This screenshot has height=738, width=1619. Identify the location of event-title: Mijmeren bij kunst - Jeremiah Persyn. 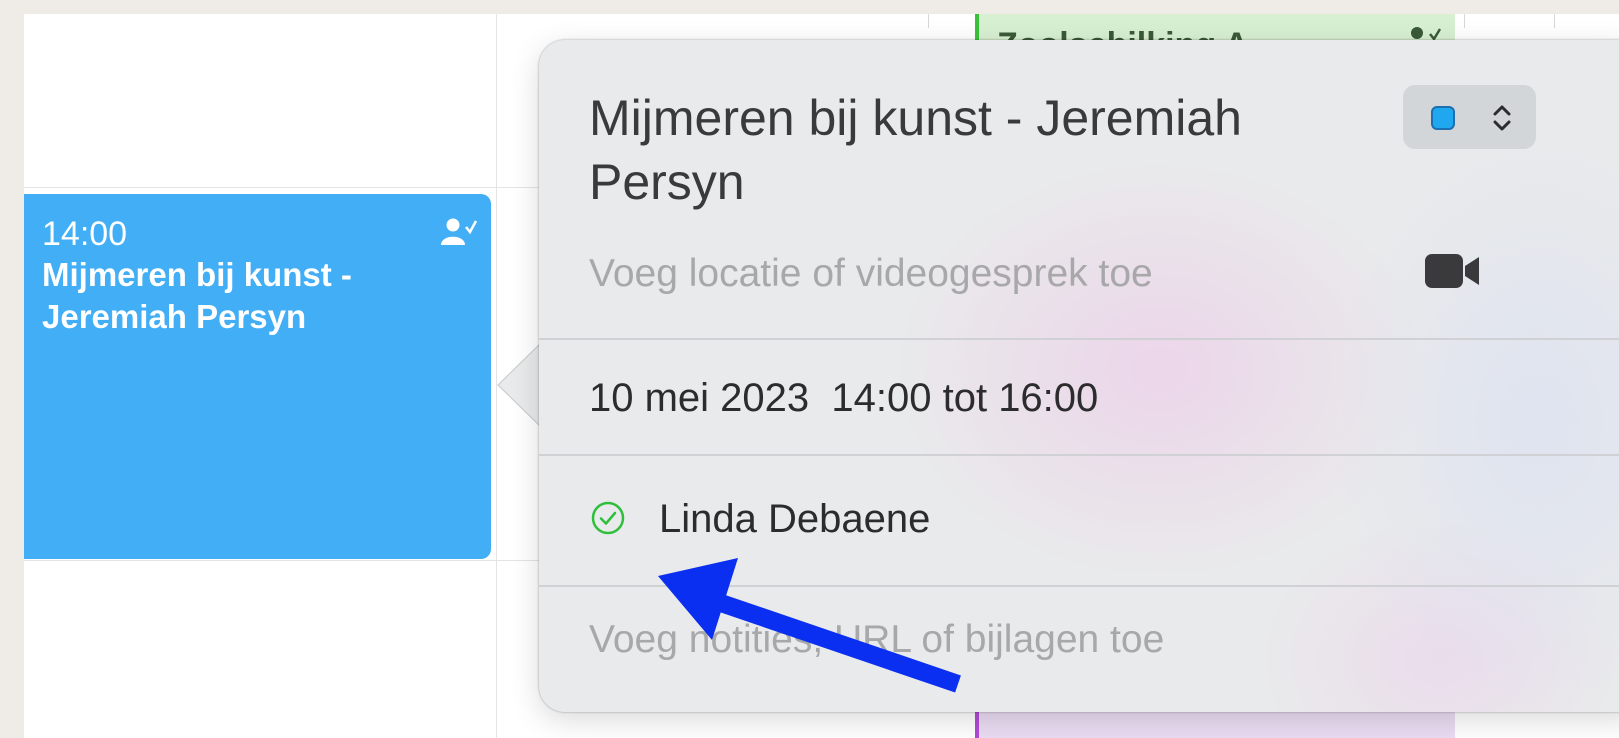
(197, 295).